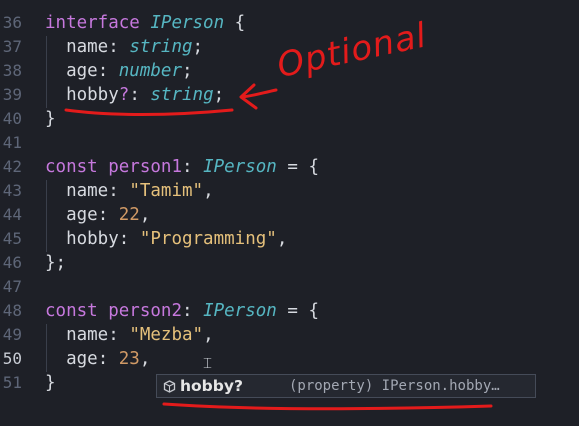 The height and width of the screenshot is (426, 579). Describe the element at coordinates (258, 96) in the screenshot. I see `annotation-arrow` at that location.